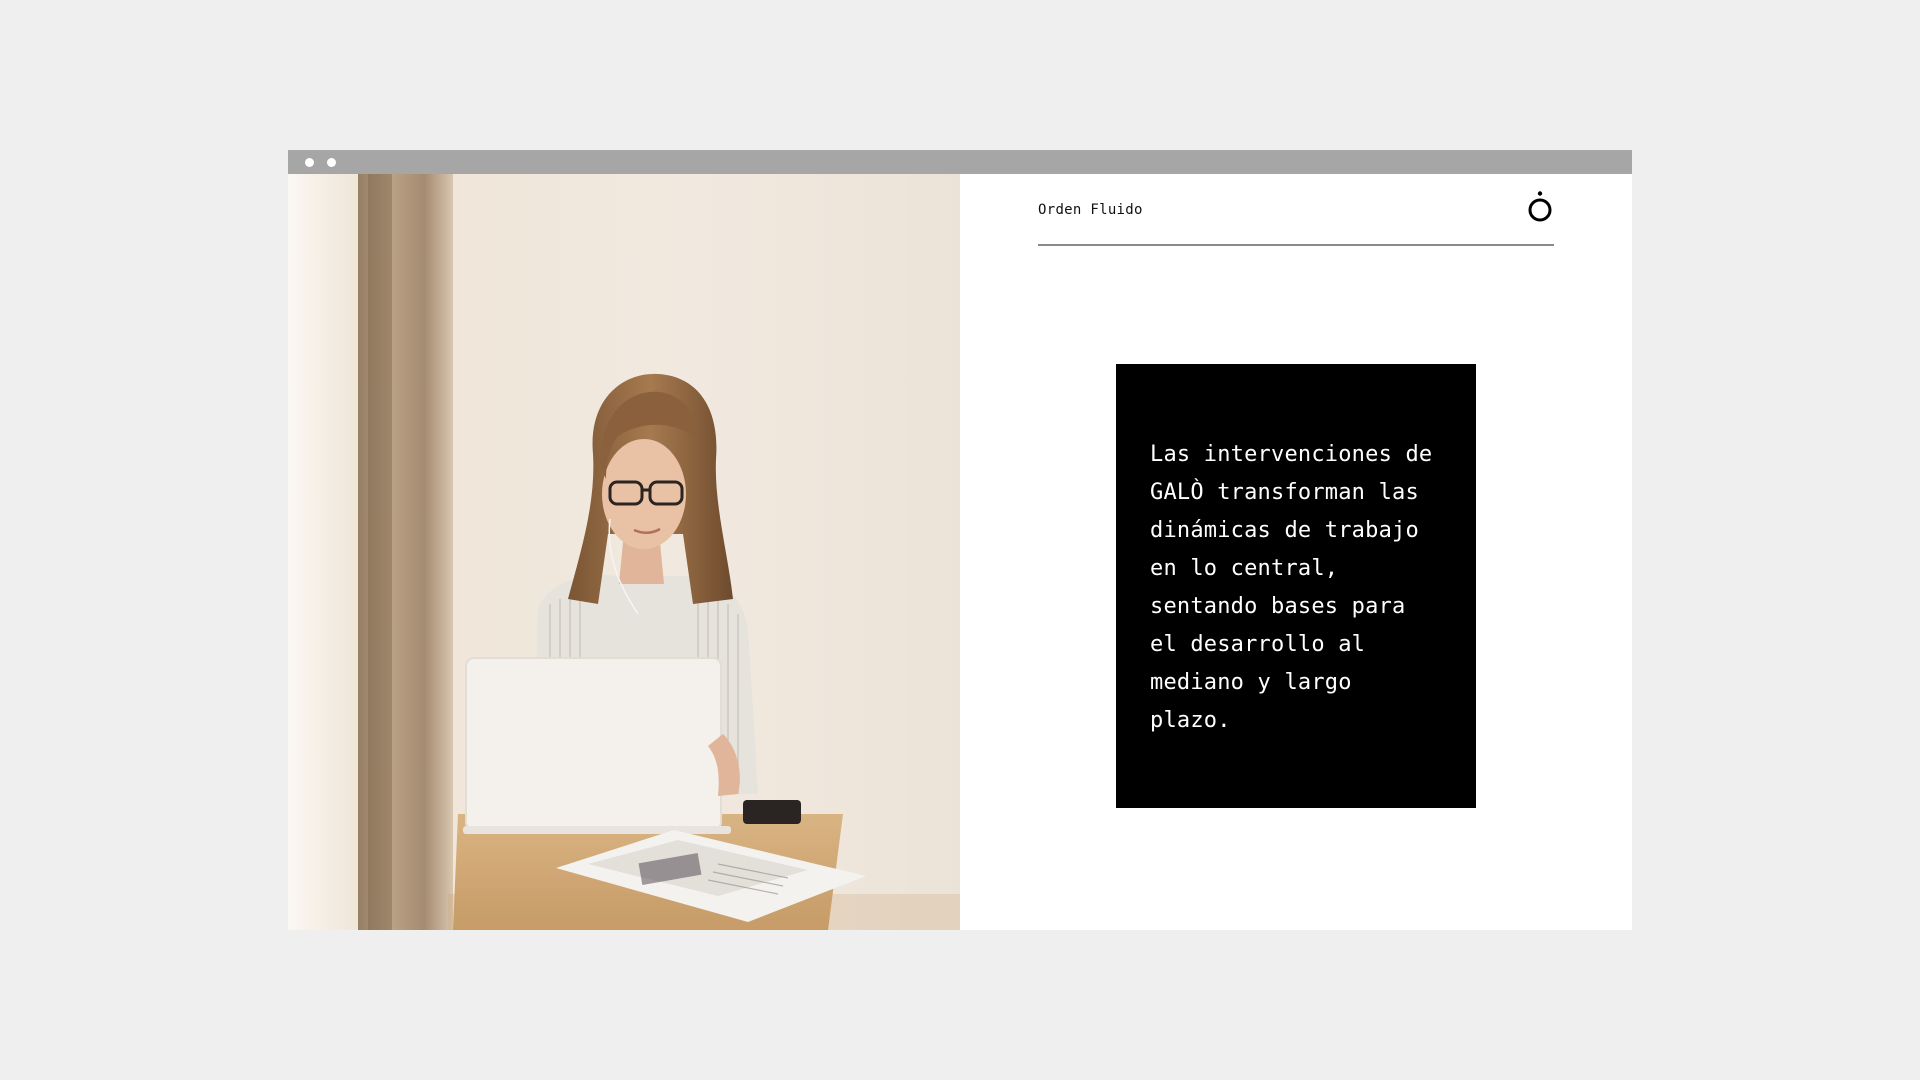  I want to click on quote-line: mediano y largo, so click(1251, 682).